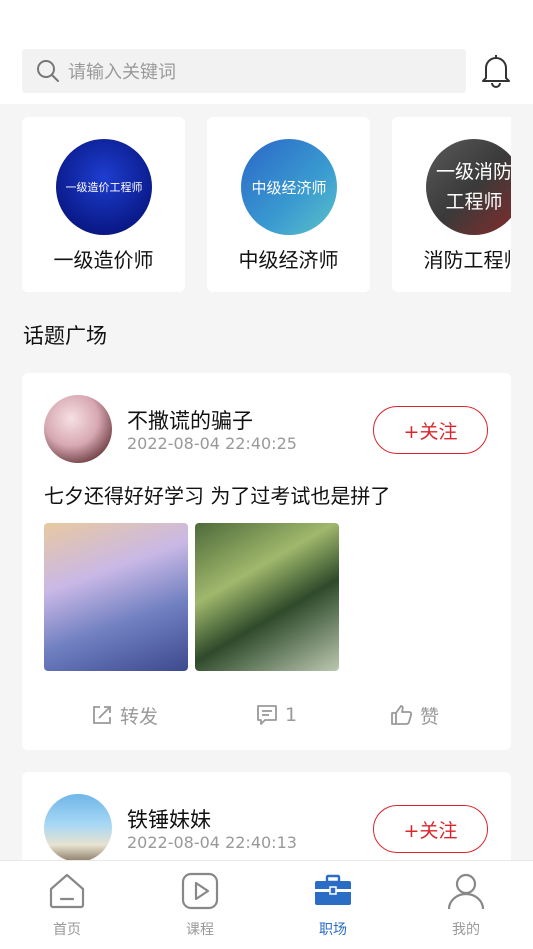 The height and width of the screenshot is (949, 533). What do you see at coordinates (102, 715) in the screenshot?
I see `share-icon` at bounding box center [102, 715].